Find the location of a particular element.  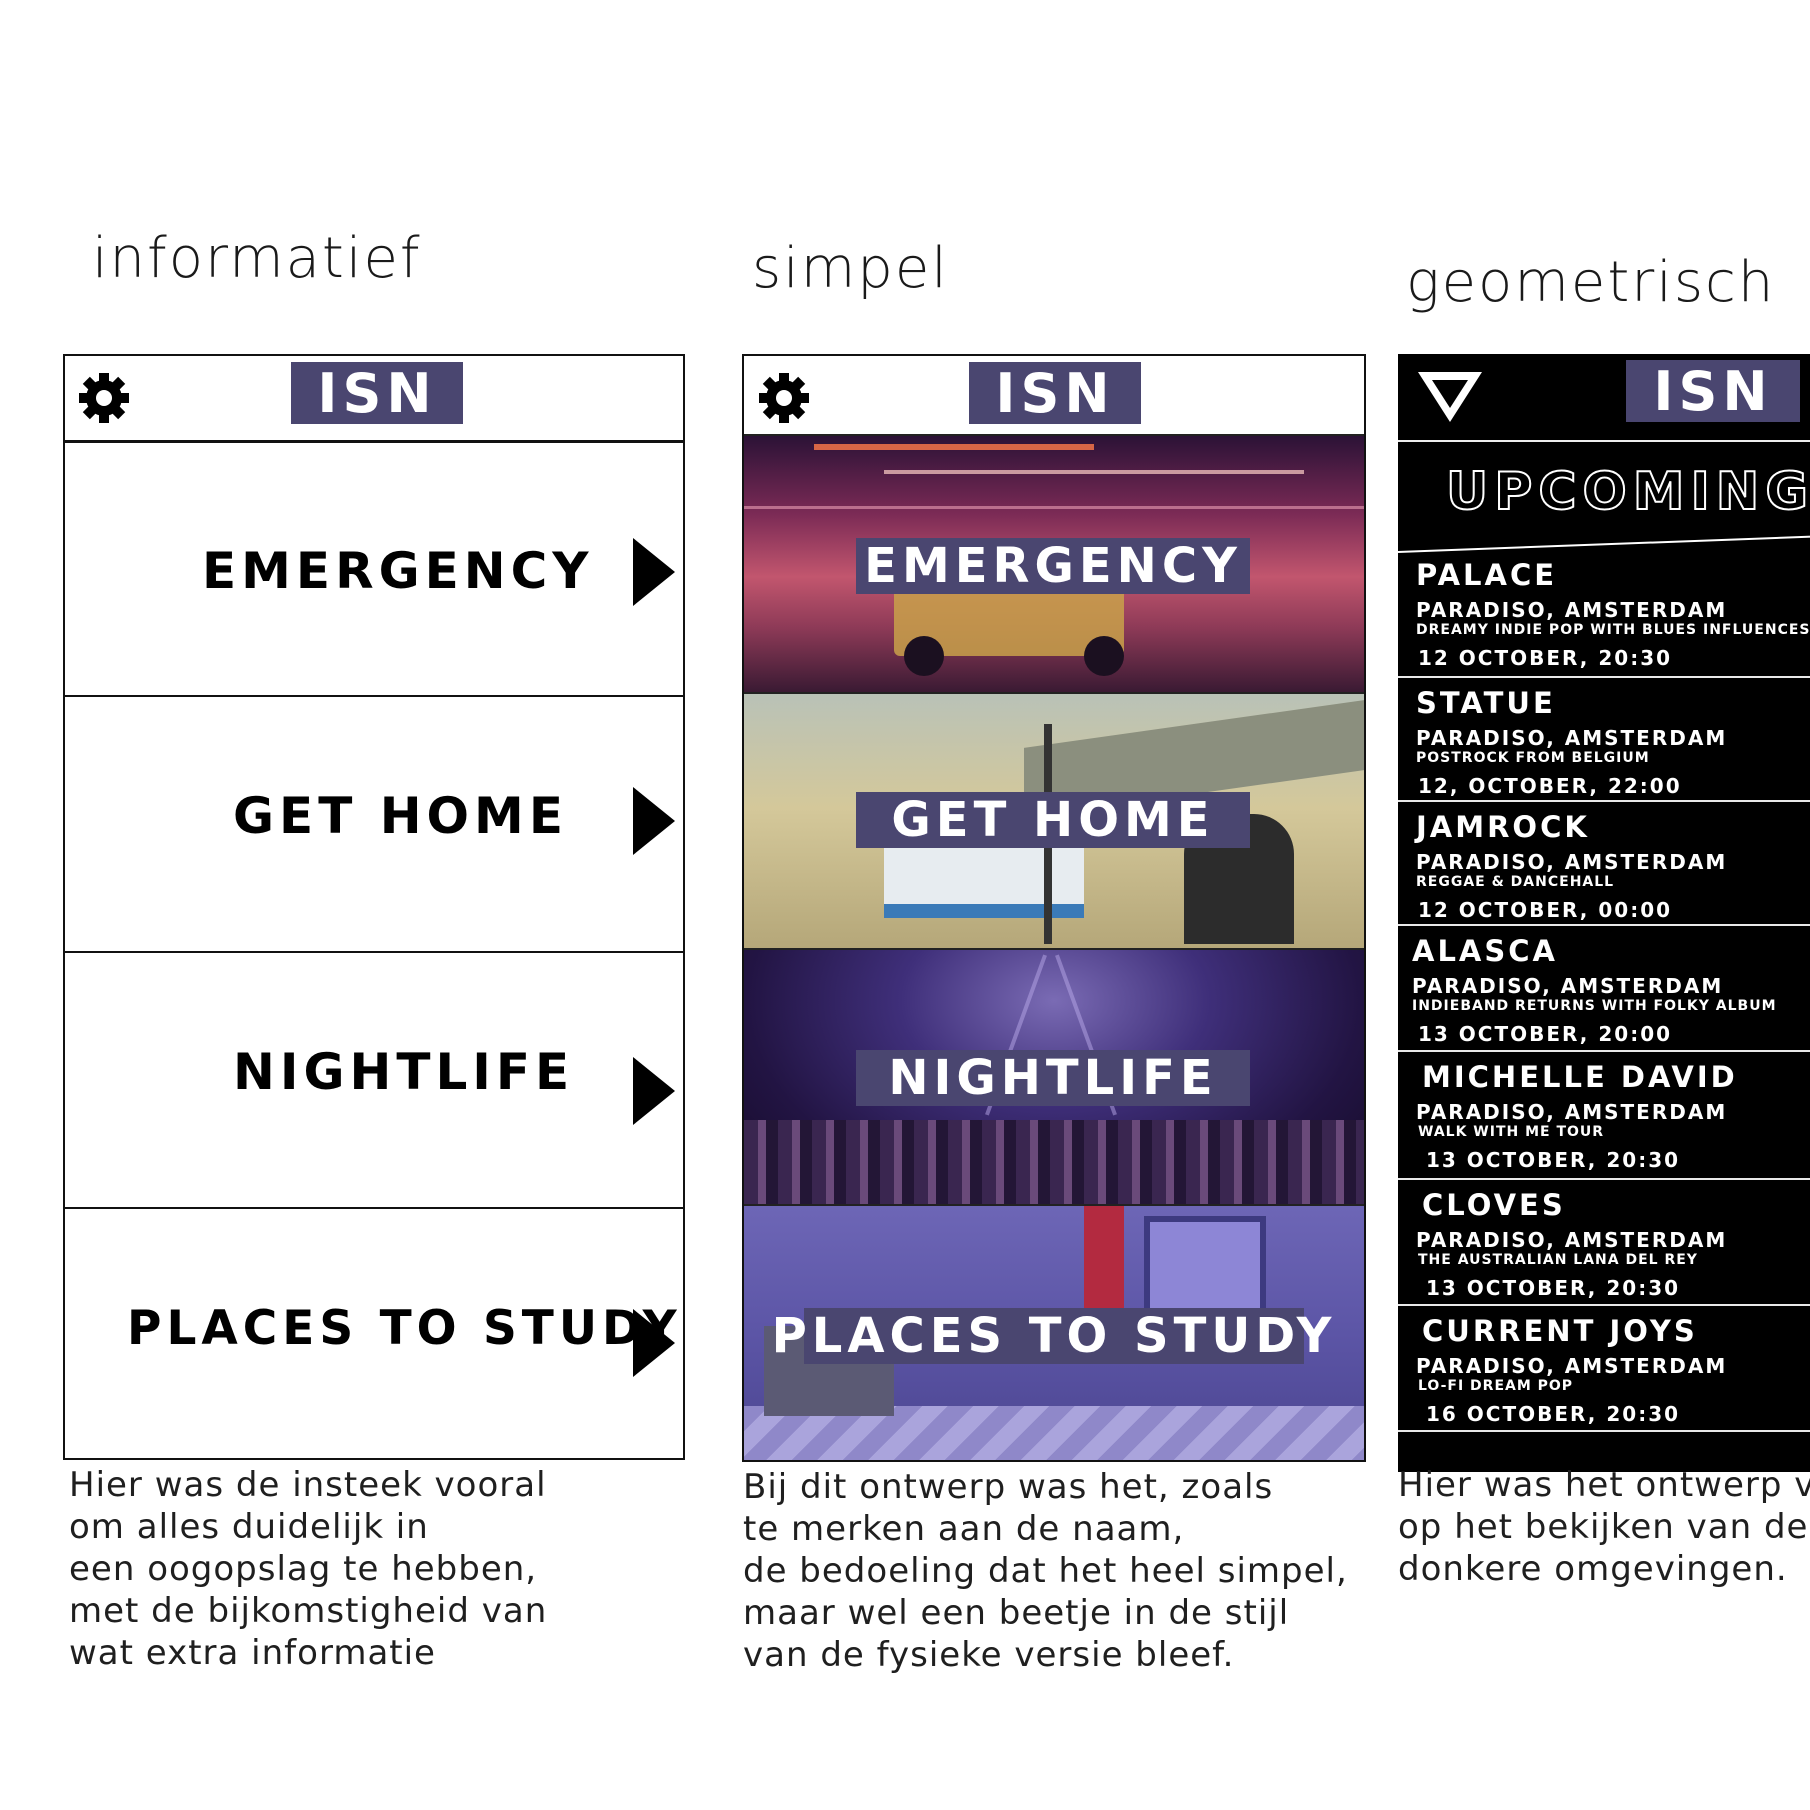

tile-emergency: EMERGENCY is located at coordinates (1054, 563).